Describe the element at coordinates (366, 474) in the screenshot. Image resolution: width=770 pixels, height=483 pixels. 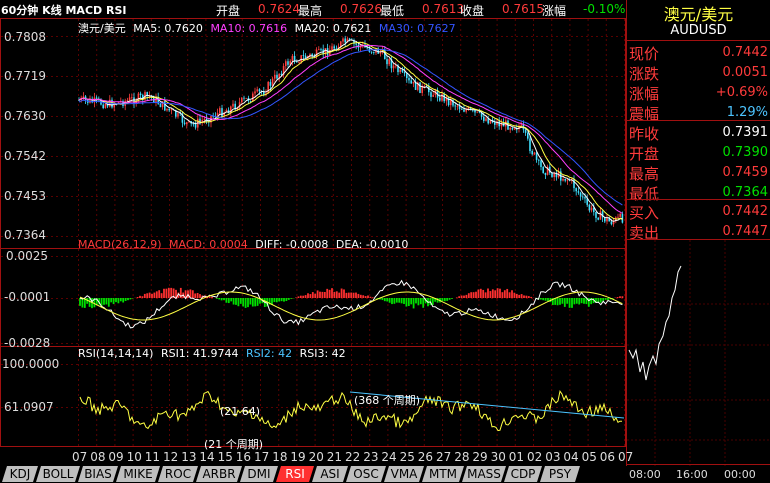
I see `tab-osc: OSC` at that location.